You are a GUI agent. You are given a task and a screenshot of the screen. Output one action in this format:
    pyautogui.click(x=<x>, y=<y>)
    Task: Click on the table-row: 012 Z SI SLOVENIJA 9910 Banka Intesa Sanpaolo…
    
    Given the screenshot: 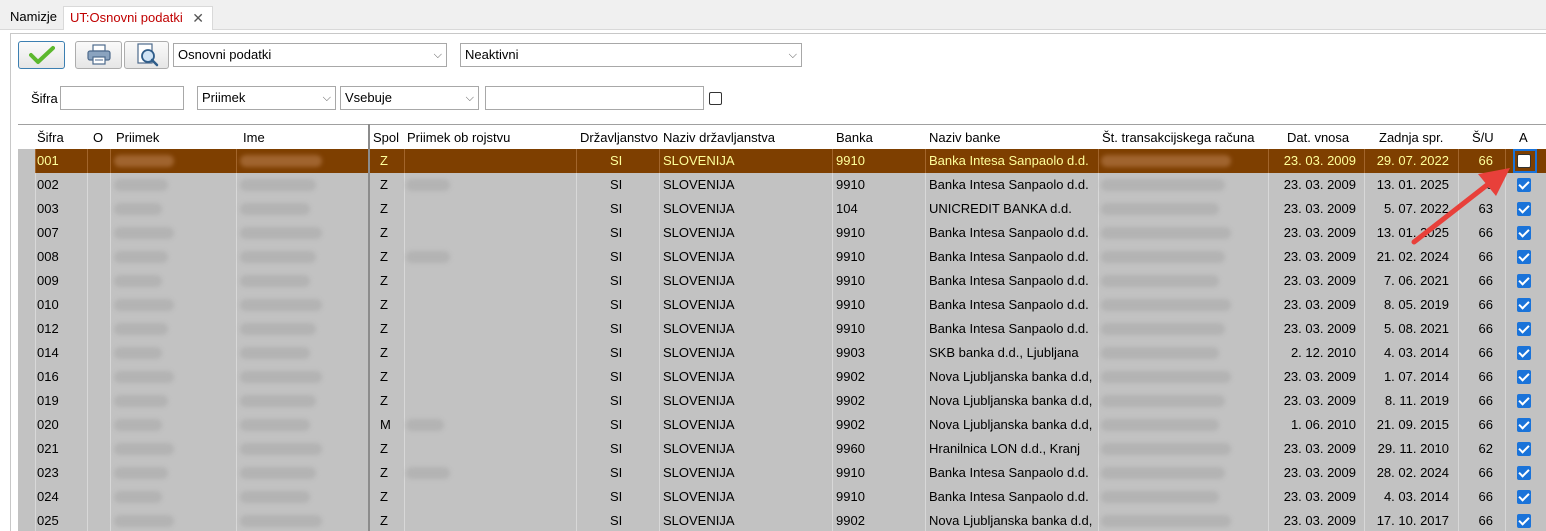 What is the action you would take?
    pyautogui.click(x=782, y=329)
    